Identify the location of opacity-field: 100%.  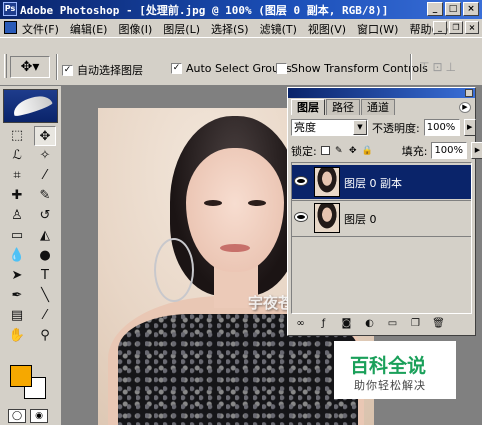
(441, 127).